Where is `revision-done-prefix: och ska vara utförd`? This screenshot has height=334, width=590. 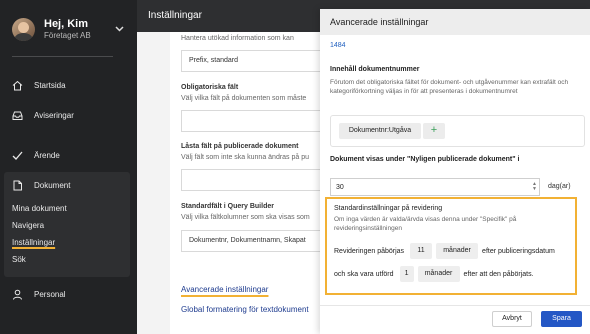 revision-done-prefix: och ska vara utförd is located at coordinates (364, 274).